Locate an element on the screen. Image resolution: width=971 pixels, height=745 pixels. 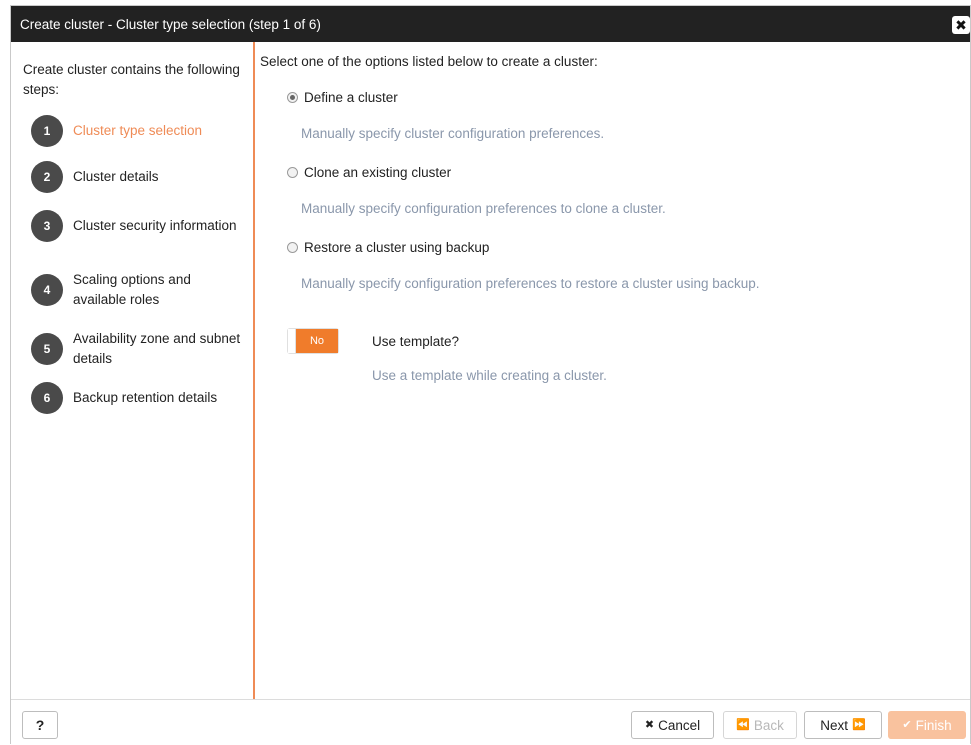
dialog-footer: ? ✖ Cancel ⏪ Back Next ⏩ ✔ Finish is located at coordinates (490, 722).